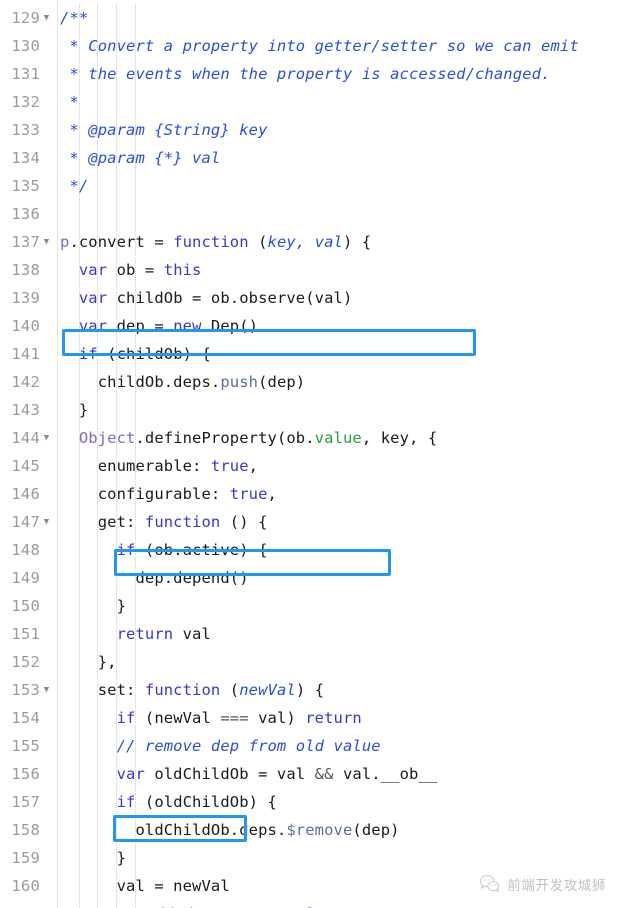 The height and width of the screenshot is (908, 620). I want to click on gutter-row: 129 ▼, so click(28, 18).